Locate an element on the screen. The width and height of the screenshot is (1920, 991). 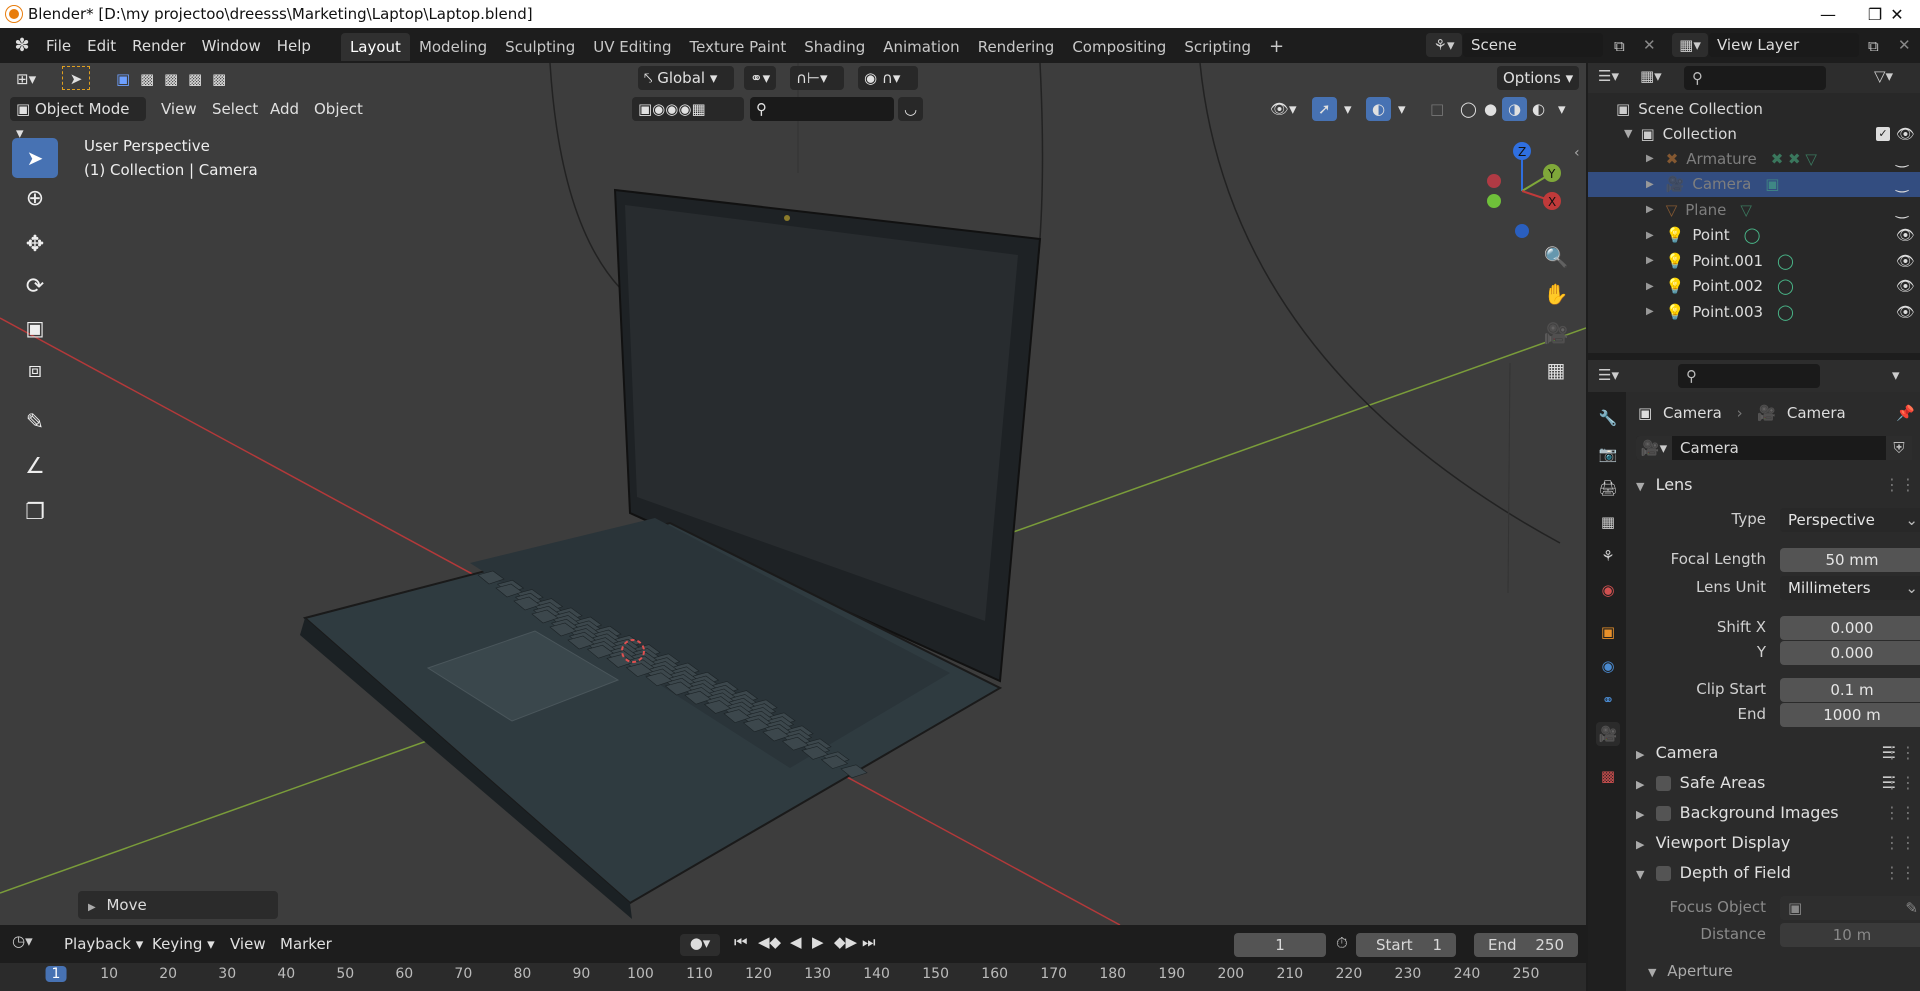
shading-solid-icon: ● is located at coordinates (1490, 109).